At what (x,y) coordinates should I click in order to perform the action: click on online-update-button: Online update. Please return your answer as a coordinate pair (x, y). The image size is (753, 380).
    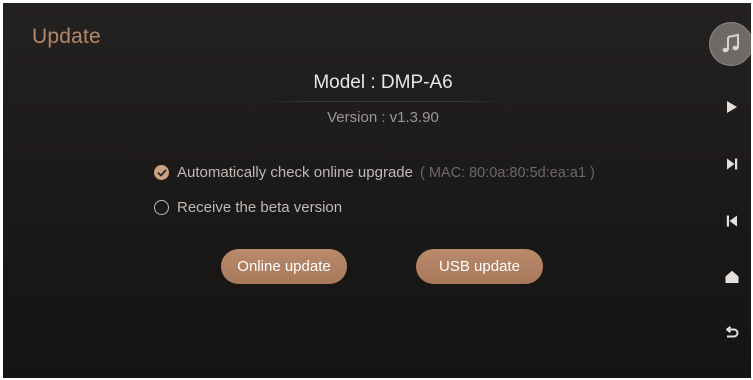
    Looking at the image, I should click on (284, 266).